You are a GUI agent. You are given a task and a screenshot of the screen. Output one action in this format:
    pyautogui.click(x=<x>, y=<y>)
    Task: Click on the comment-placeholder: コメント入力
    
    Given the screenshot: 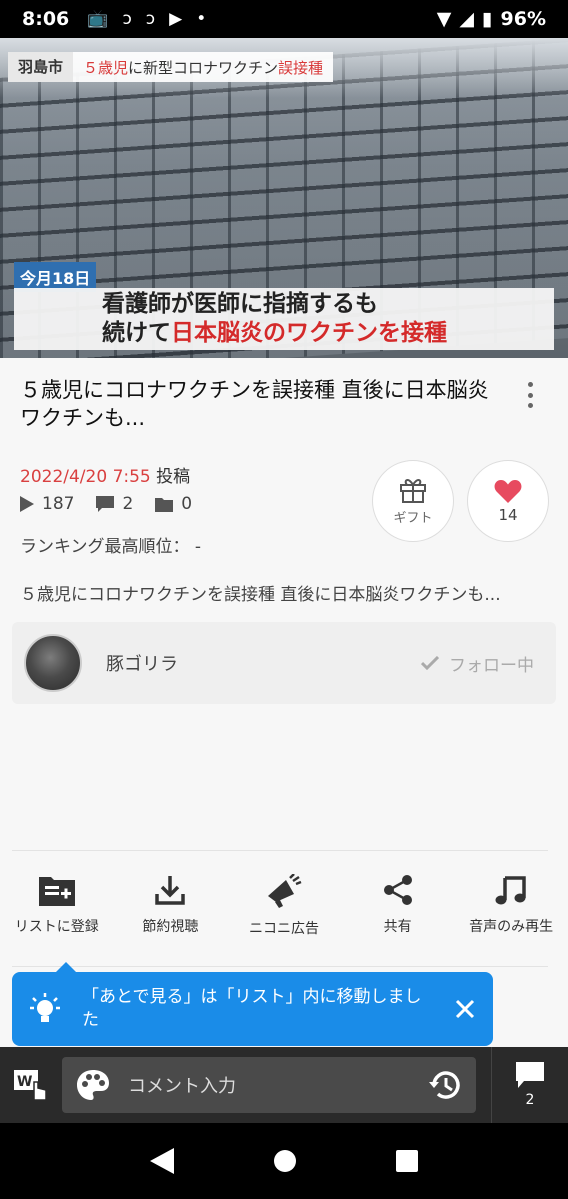 What is the action you would take?
    pyautogui.click(x=182, y=1085)
    